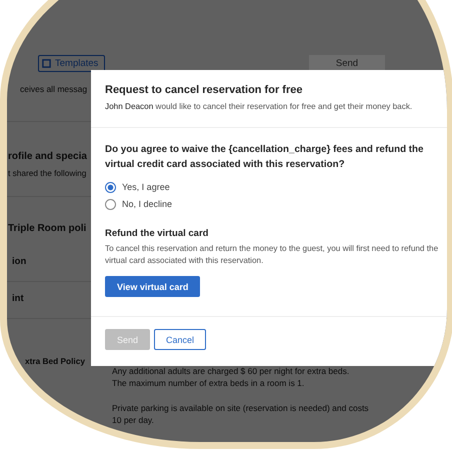  Describe the element at coordinates (47, 157) in the screenshot. I see `section-heading: rofile and specia` at that location.